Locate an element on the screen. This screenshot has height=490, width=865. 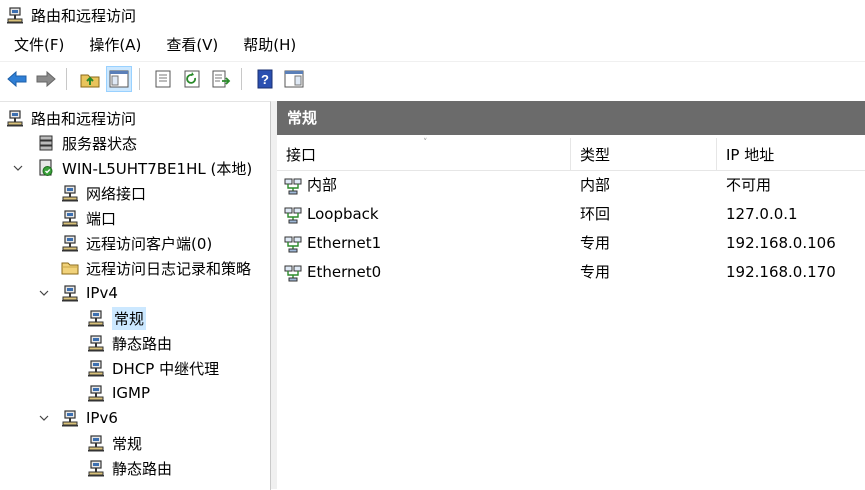
interface-name: Ethernet1 is located at coordinates (344, 243).